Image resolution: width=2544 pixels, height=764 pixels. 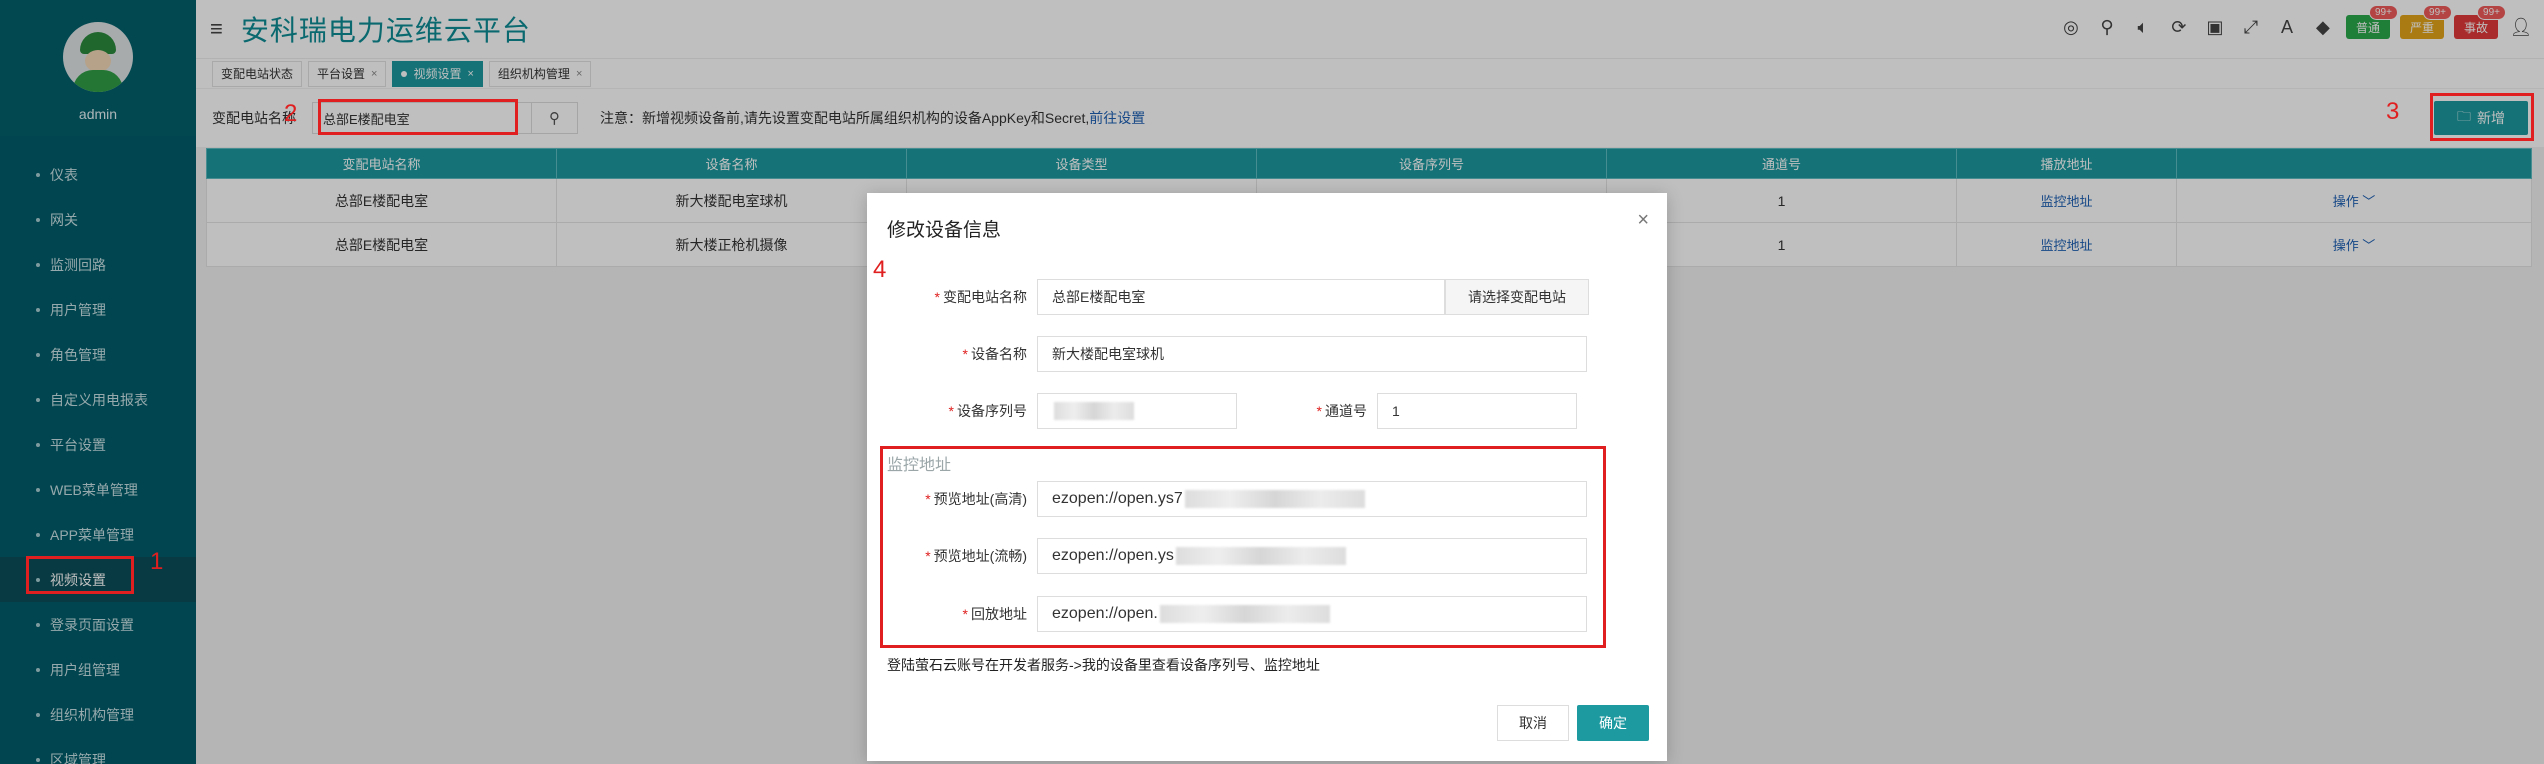 What do you see at coordinates (880, 269) in the screenshot?
I see `annotation-number-4: 4` at bounding box center [880, 269].